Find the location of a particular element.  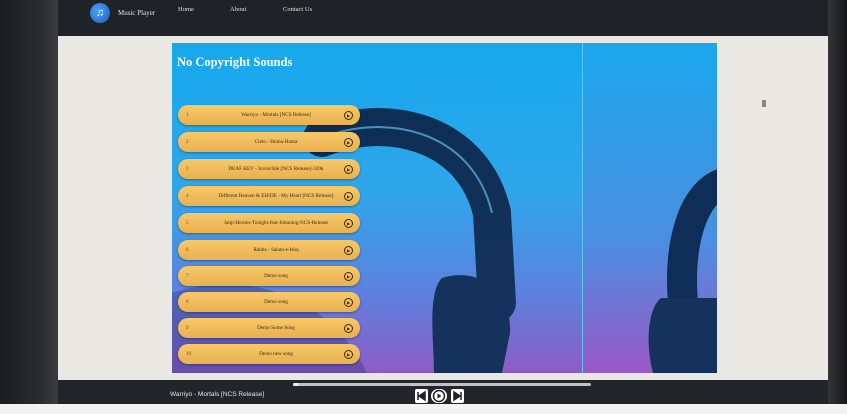

headphones-illustration-right is located at coordinates (682, 271).